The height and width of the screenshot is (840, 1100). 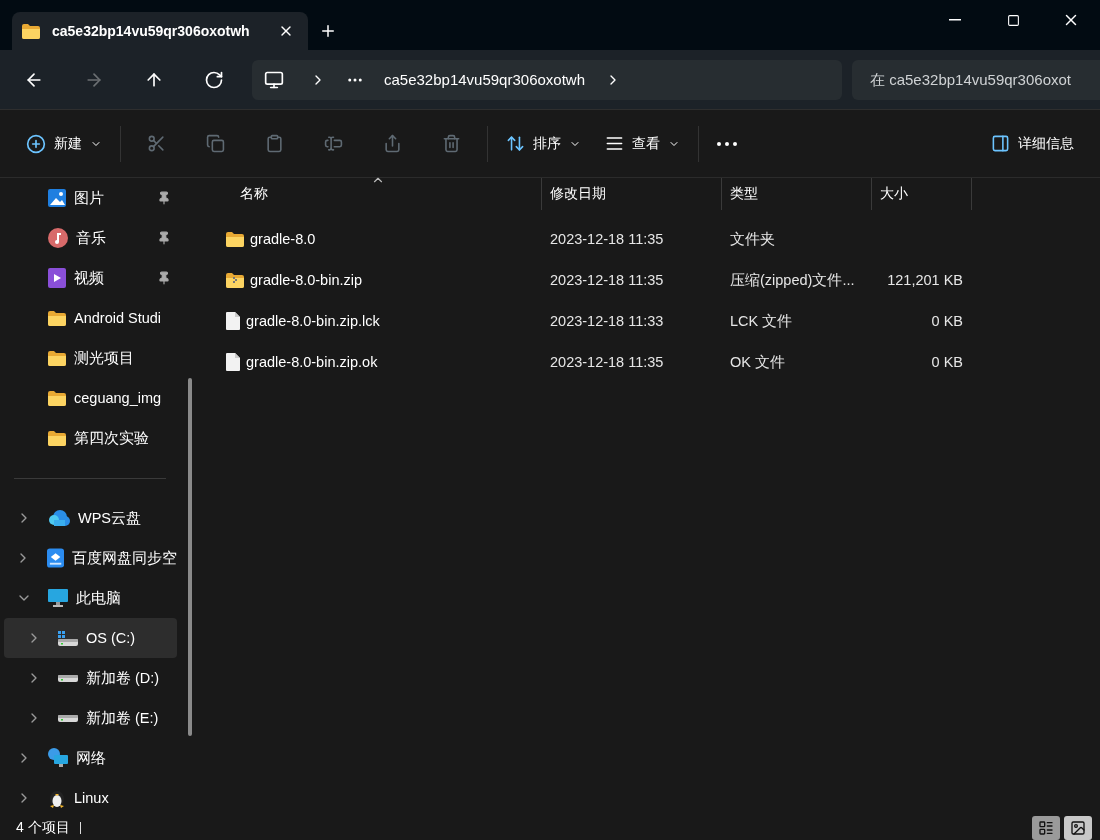 I want to click on plus-circle-icon, so click(x=36, y=143).